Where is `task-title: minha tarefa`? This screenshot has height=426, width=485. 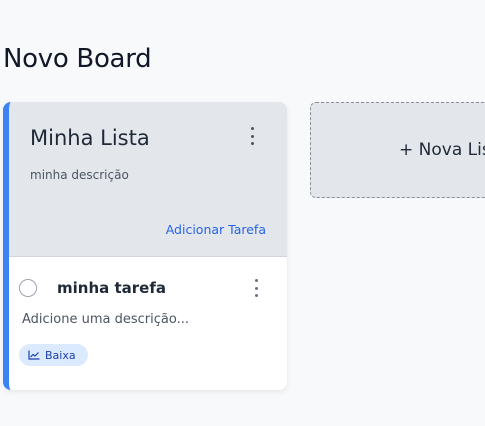 task-title: minha tarefa is located at coordinates (111, 288).